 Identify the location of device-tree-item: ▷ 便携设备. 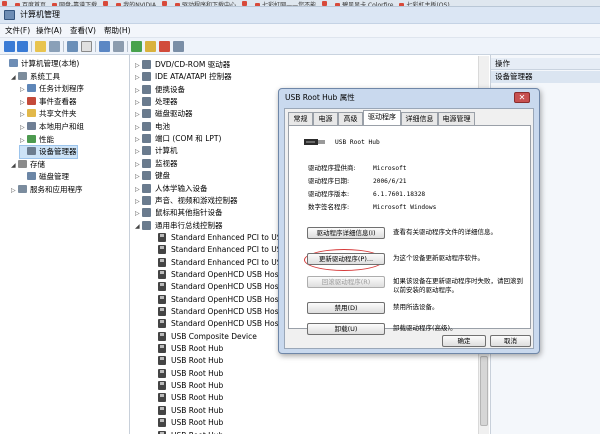
(160, 90).